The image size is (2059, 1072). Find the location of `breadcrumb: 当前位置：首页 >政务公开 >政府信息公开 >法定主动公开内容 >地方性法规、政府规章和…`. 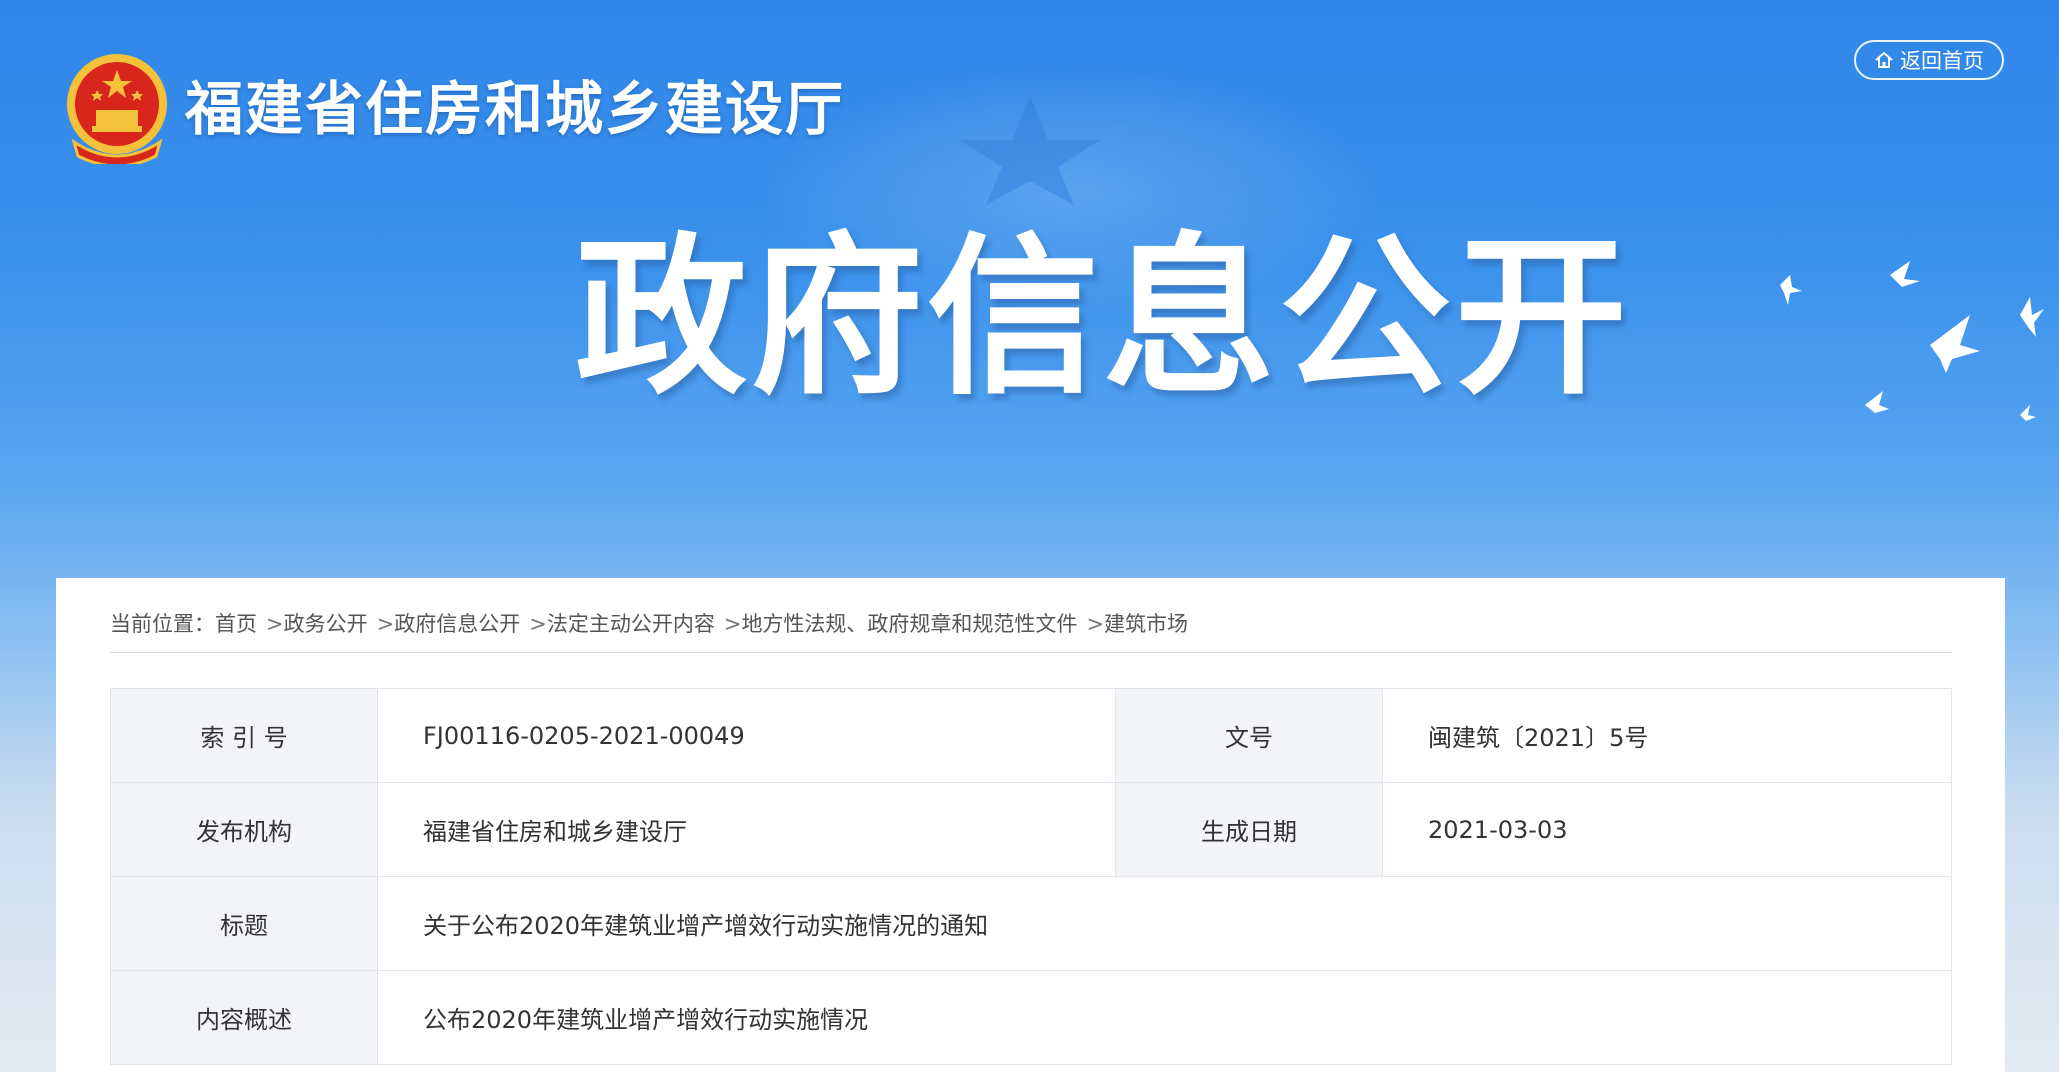

breadcrumb: 当前位置：首页 >政务公开 >政府信息公开 >法定主动公开内容 >地方性法规、政府规章和… is located at coordinates (1031, 630).